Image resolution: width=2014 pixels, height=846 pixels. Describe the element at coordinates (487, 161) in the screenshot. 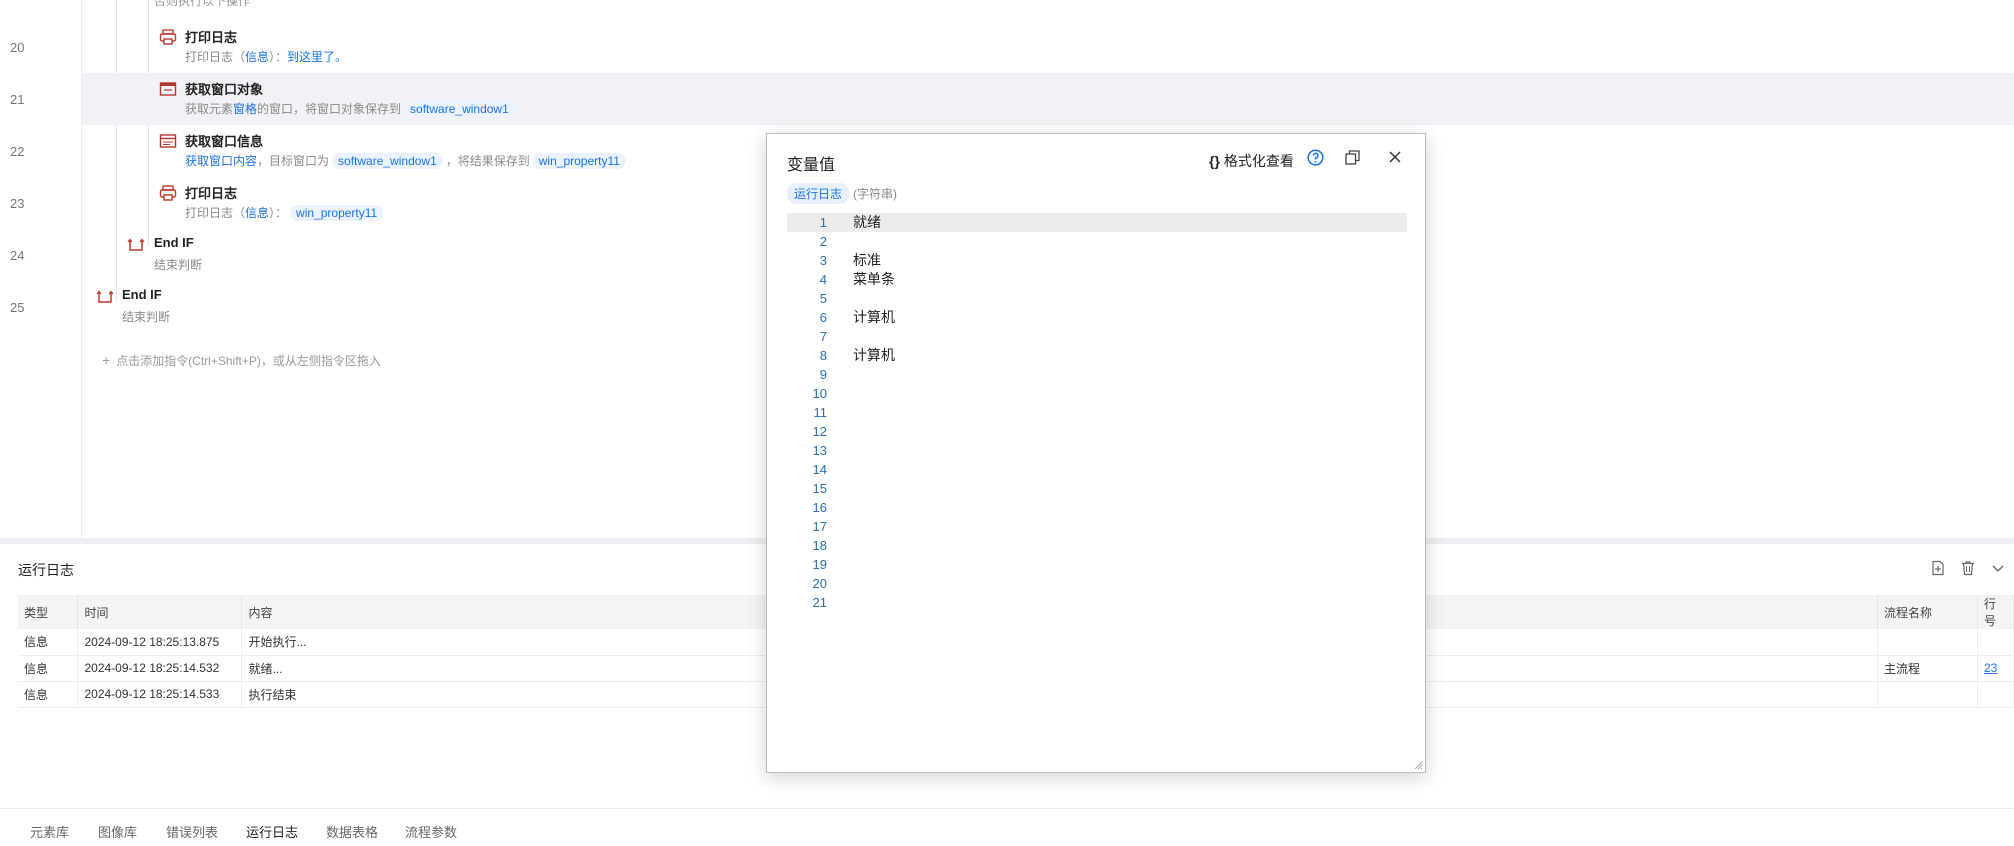

I see `desc-text: ，将结果保存到` at that location.